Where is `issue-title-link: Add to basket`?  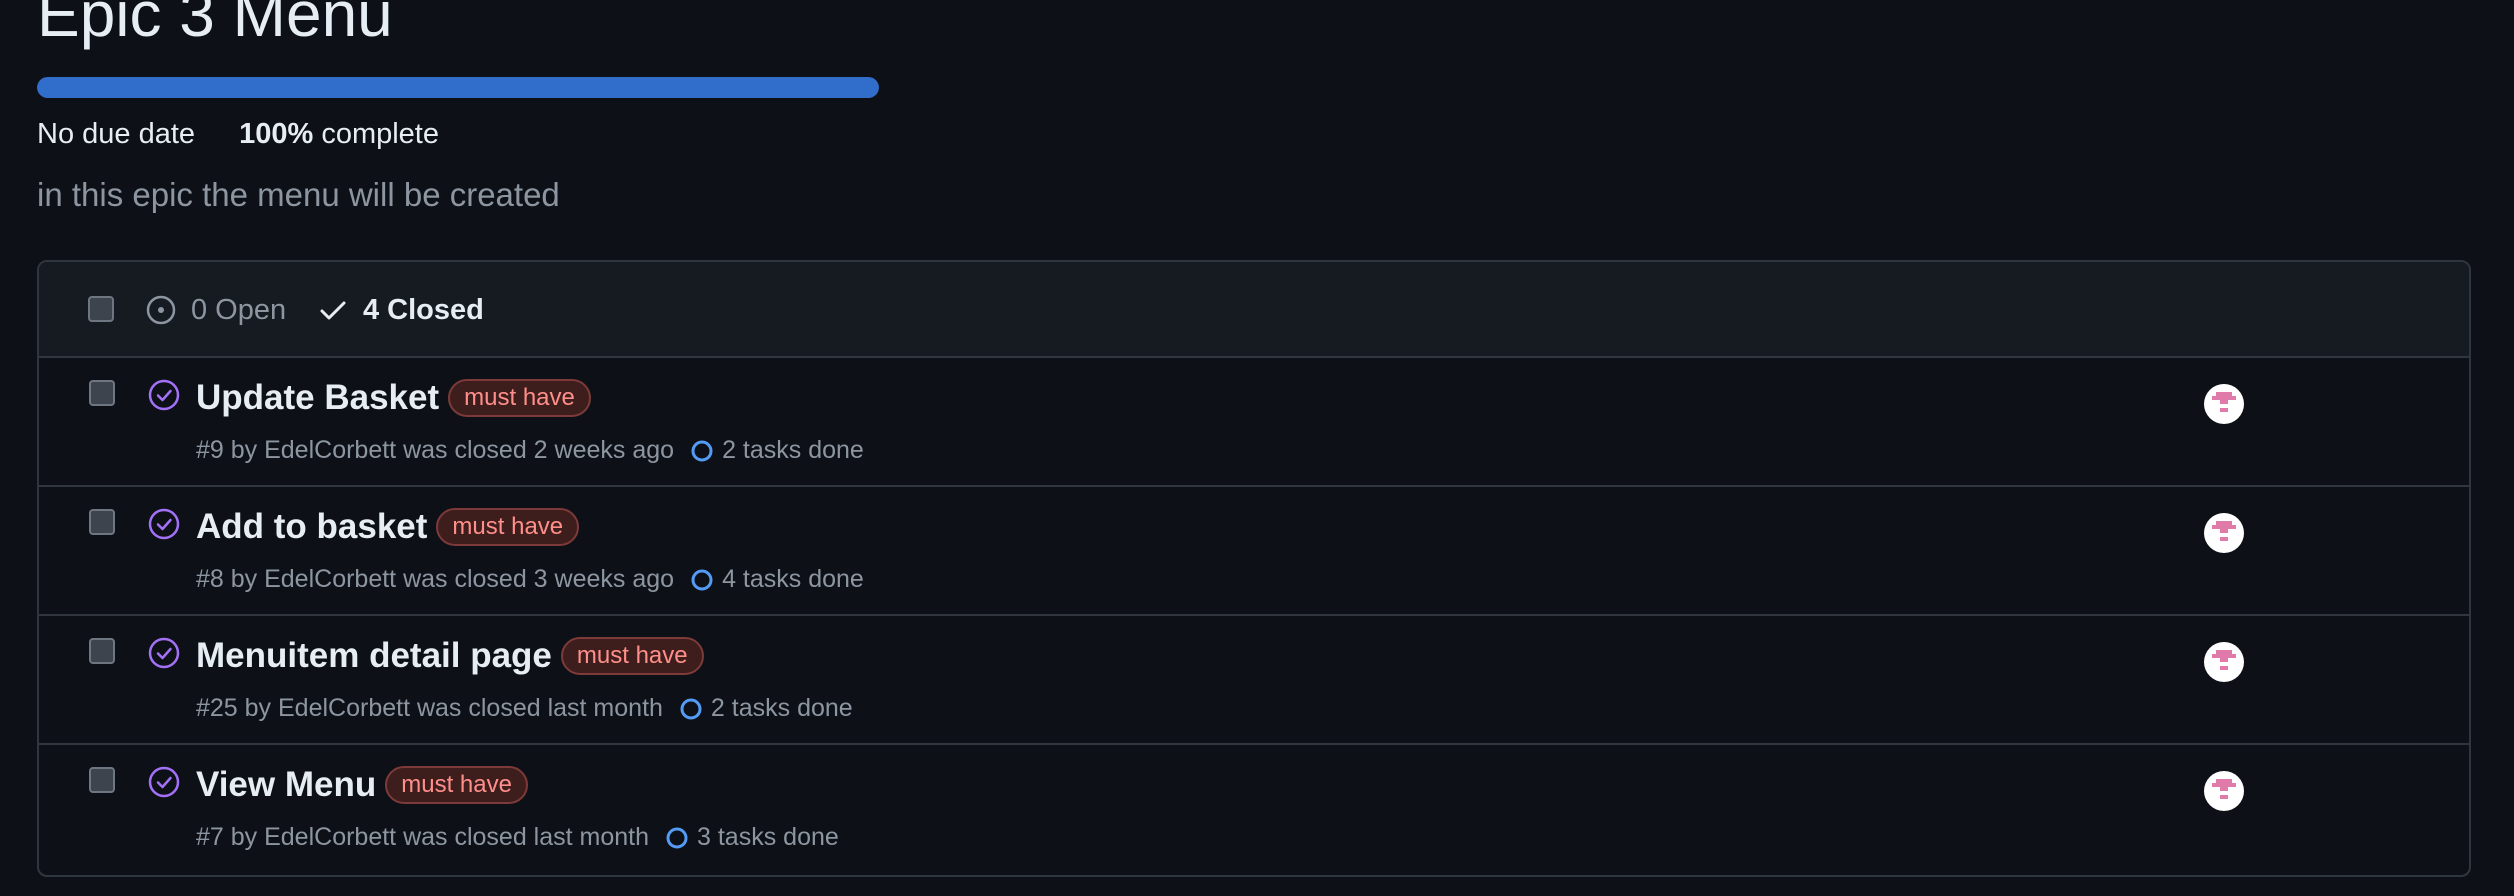
issue-title-link: Add to basket is located at coordinates (311, 527).